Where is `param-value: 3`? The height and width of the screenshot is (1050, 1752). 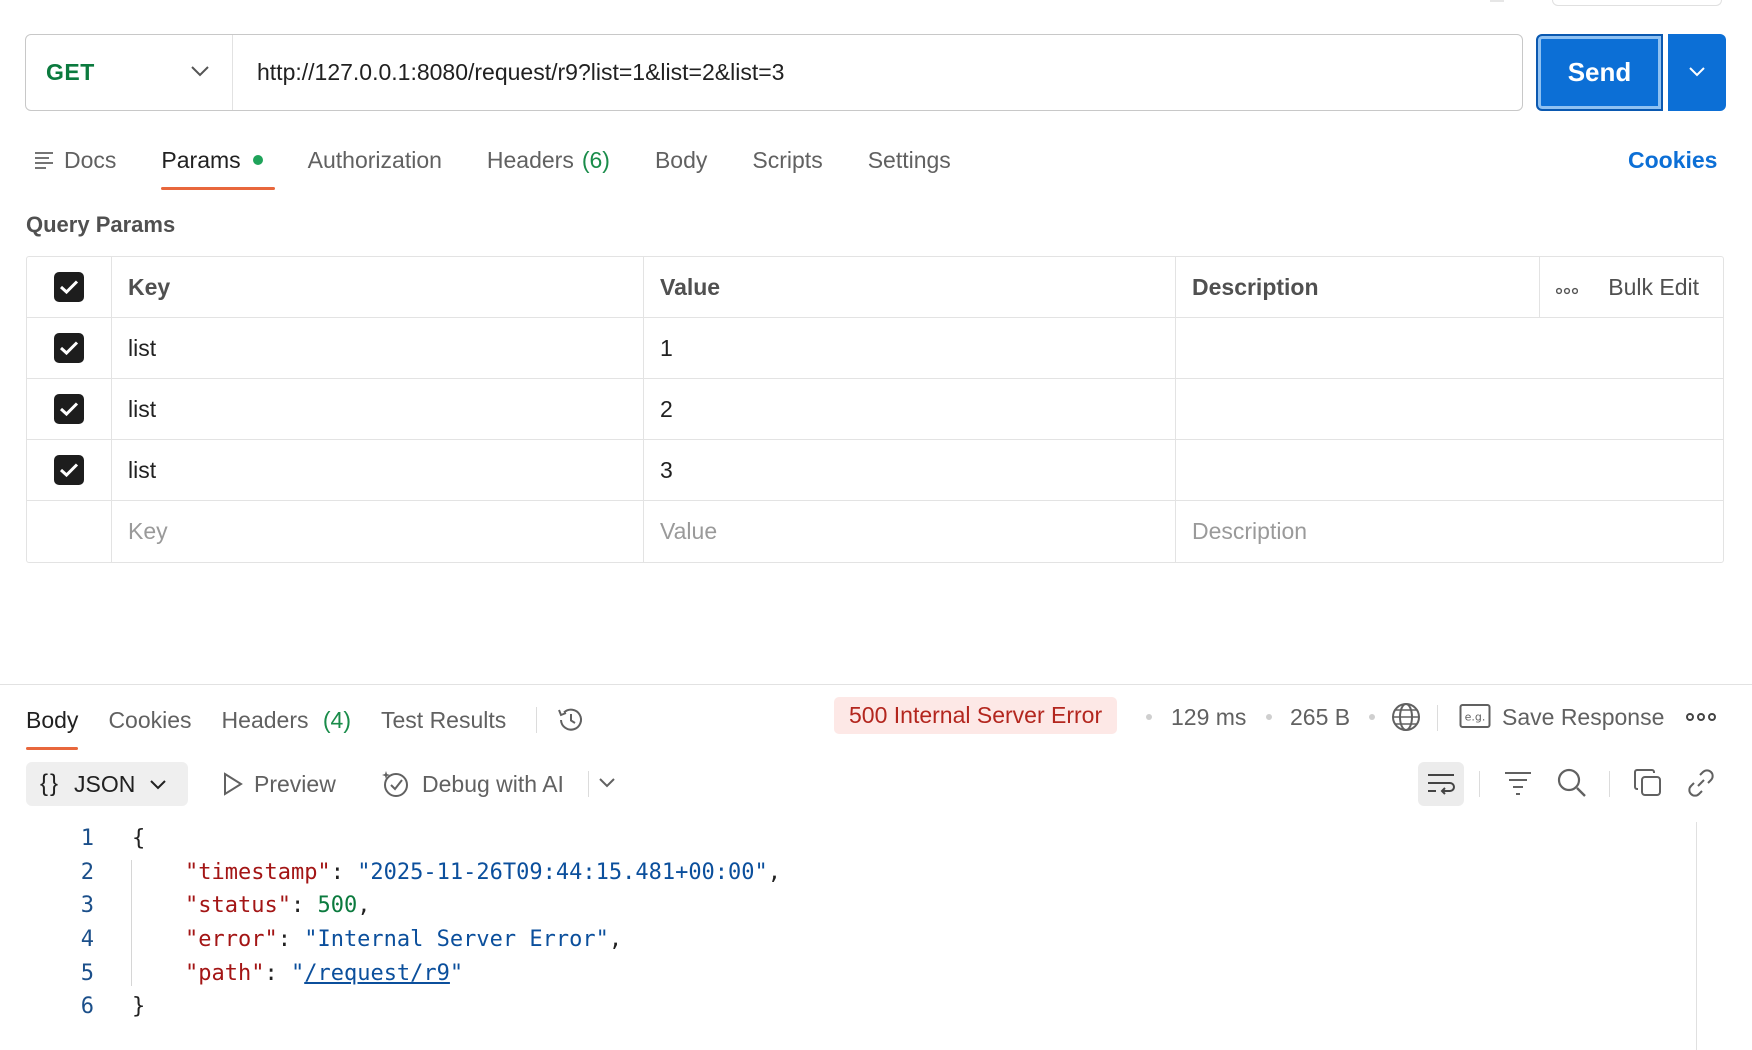 param-value: 3 is located at coordinates (910, 470).